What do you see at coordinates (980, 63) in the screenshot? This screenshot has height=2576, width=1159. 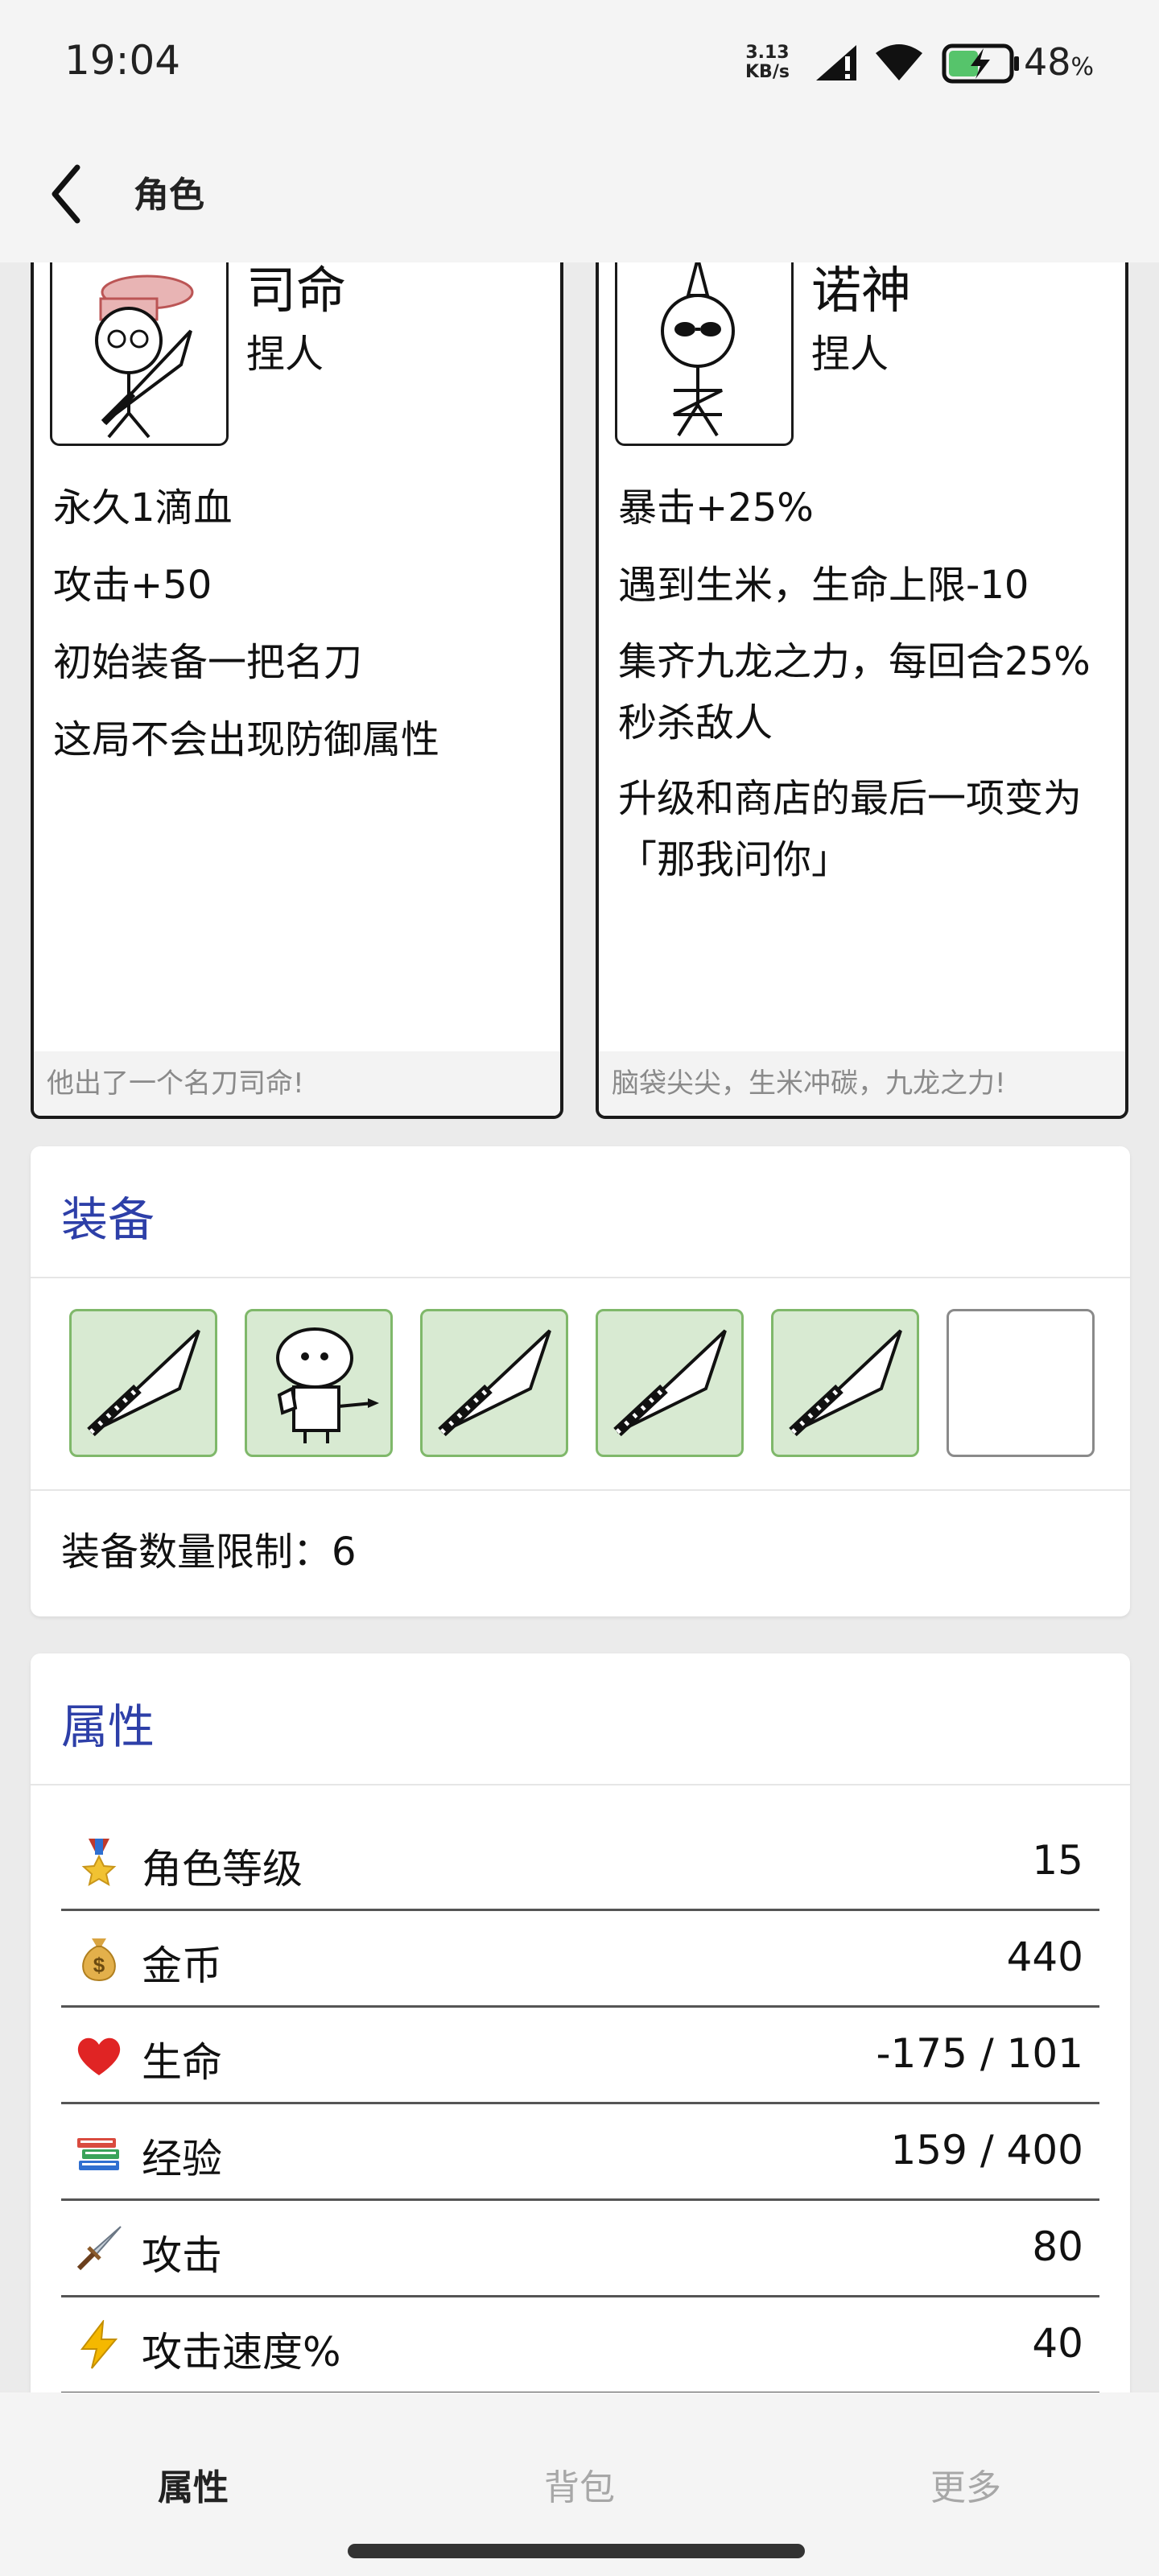 I see `battery-charging-icon` at bounding box center [980, 63].